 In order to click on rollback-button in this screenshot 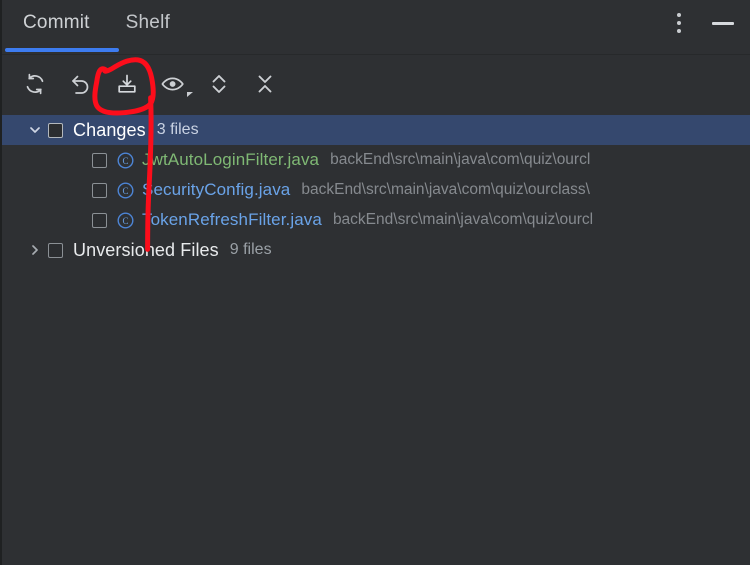, I will do `click(81, 84)`.